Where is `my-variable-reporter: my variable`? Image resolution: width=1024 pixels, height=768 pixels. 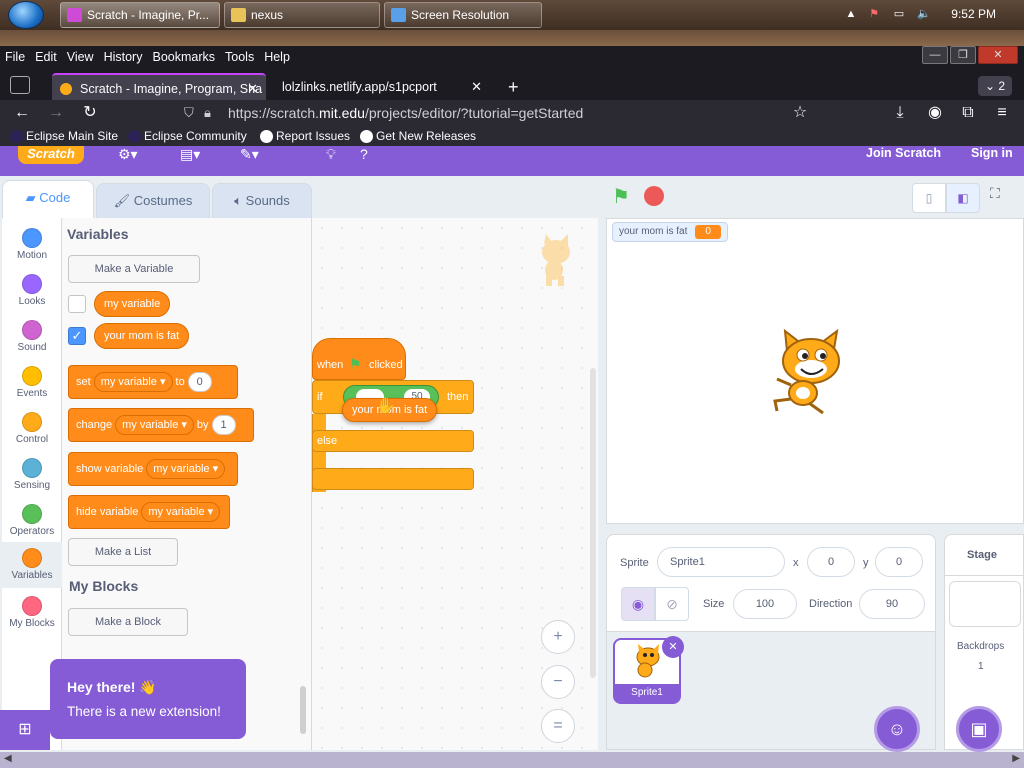
my-variable-reporter: my variable is located at coordinates (132, 304).